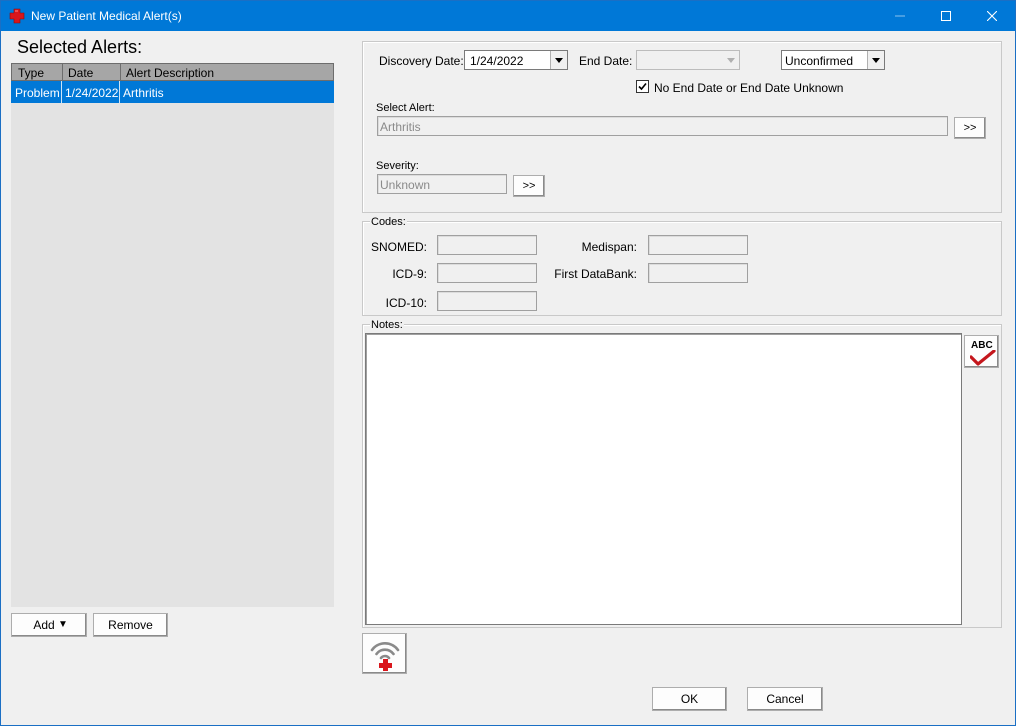 This screenshot has height=726, width=1016. Describe the element at coordinates (698, 273) in the screenshot. I see `first-databank-field` at that location.